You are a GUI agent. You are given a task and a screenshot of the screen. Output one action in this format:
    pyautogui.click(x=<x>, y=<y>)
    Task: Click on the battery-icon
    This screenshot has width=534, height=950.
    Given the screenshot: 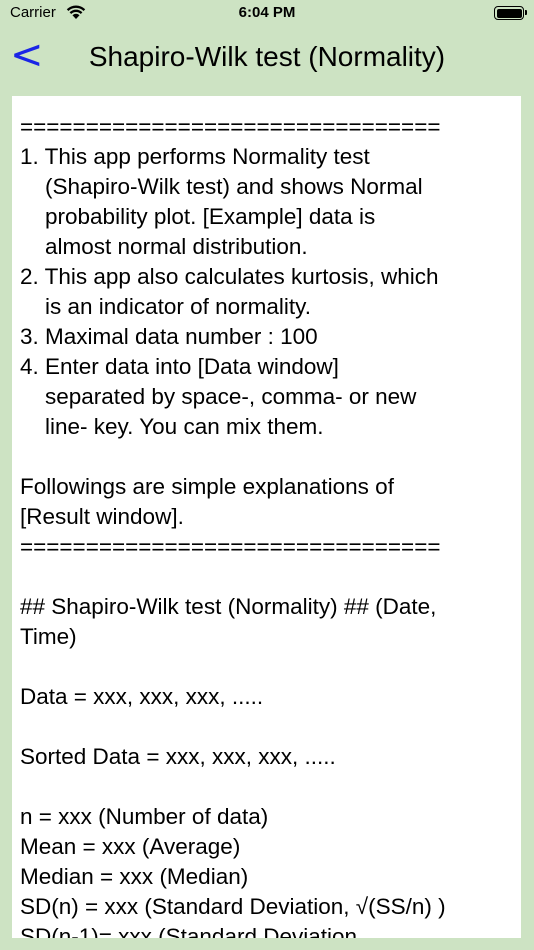 What is the action you would take?
    pyautogui.click(x=510, y=13)
    